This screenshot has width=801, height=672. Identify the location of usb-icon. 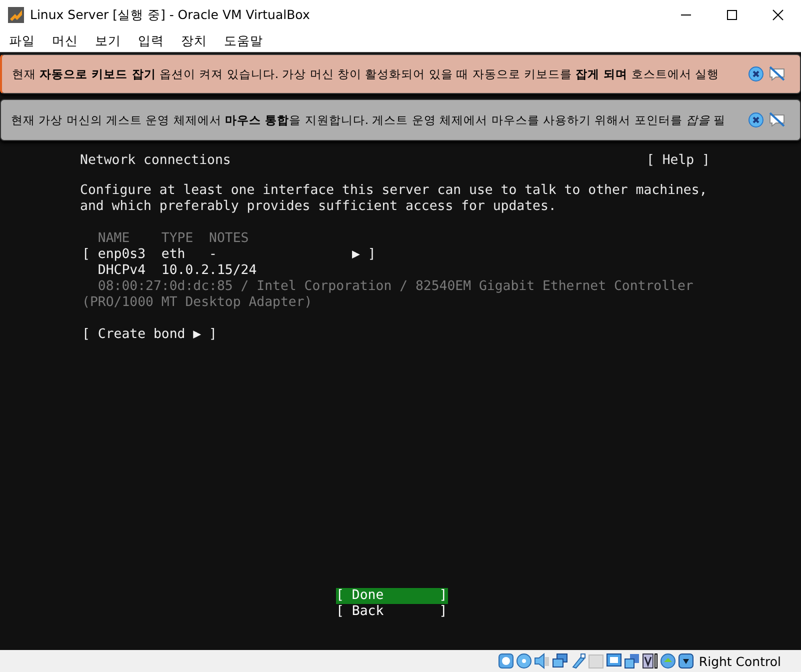
(578, 661).